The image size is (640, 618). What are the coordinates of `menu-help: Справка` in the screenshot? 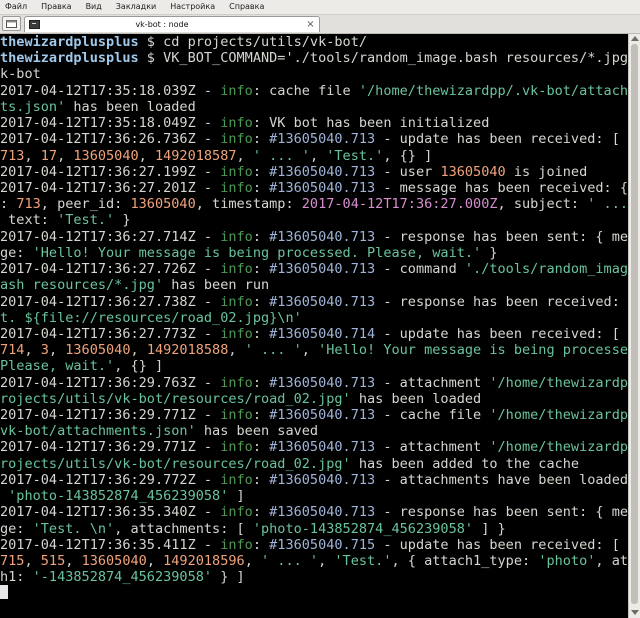 It's located at (246, 7).